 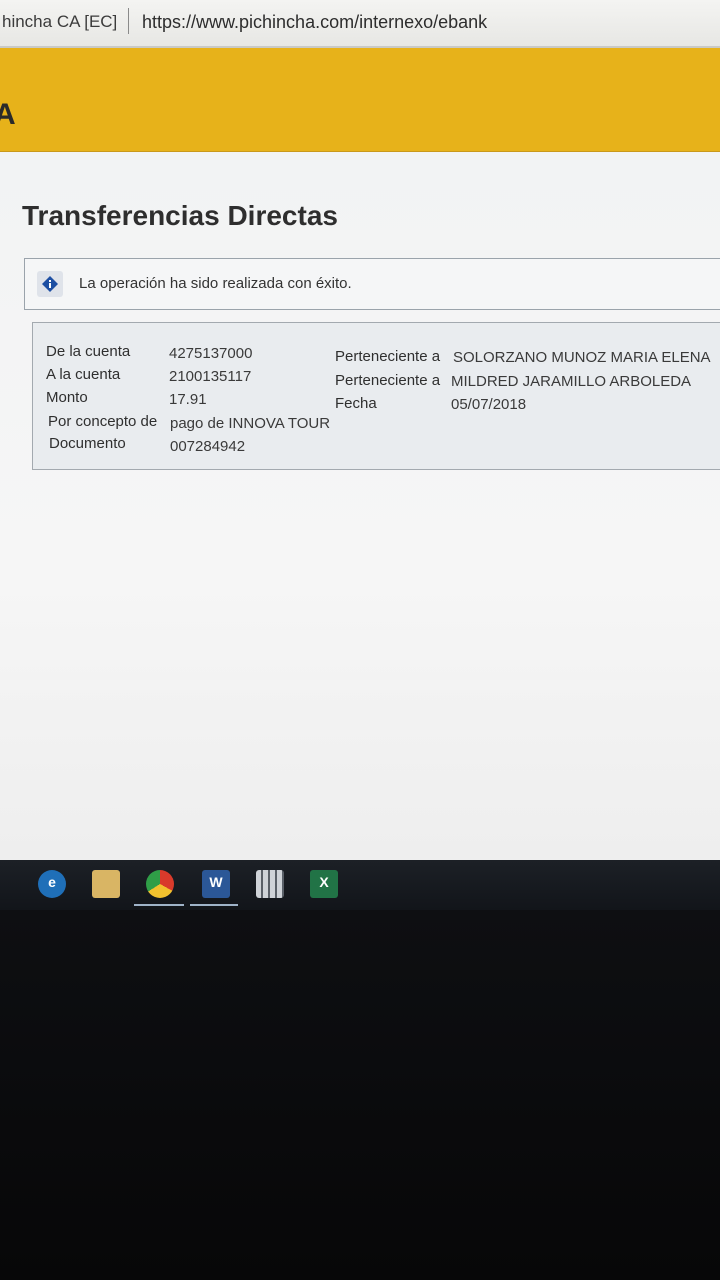 I want to click on word-letter: W, so click(x=216, y=882).